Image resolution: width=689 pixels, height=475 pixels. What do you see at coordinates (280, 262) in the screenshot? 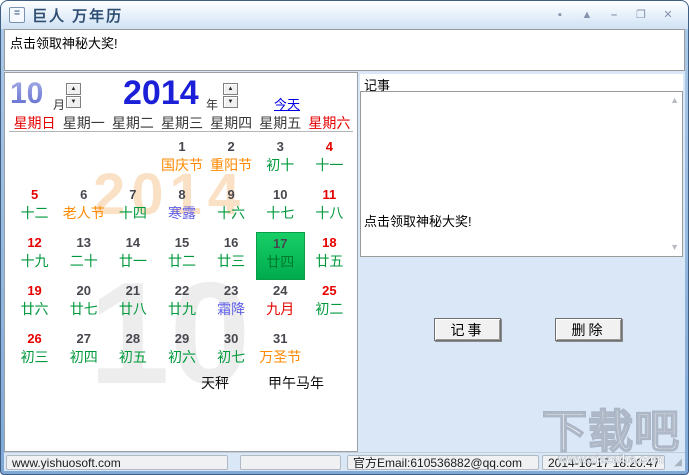
I see `day-lunar-text: 廿四` at bounding box center [280, 262].